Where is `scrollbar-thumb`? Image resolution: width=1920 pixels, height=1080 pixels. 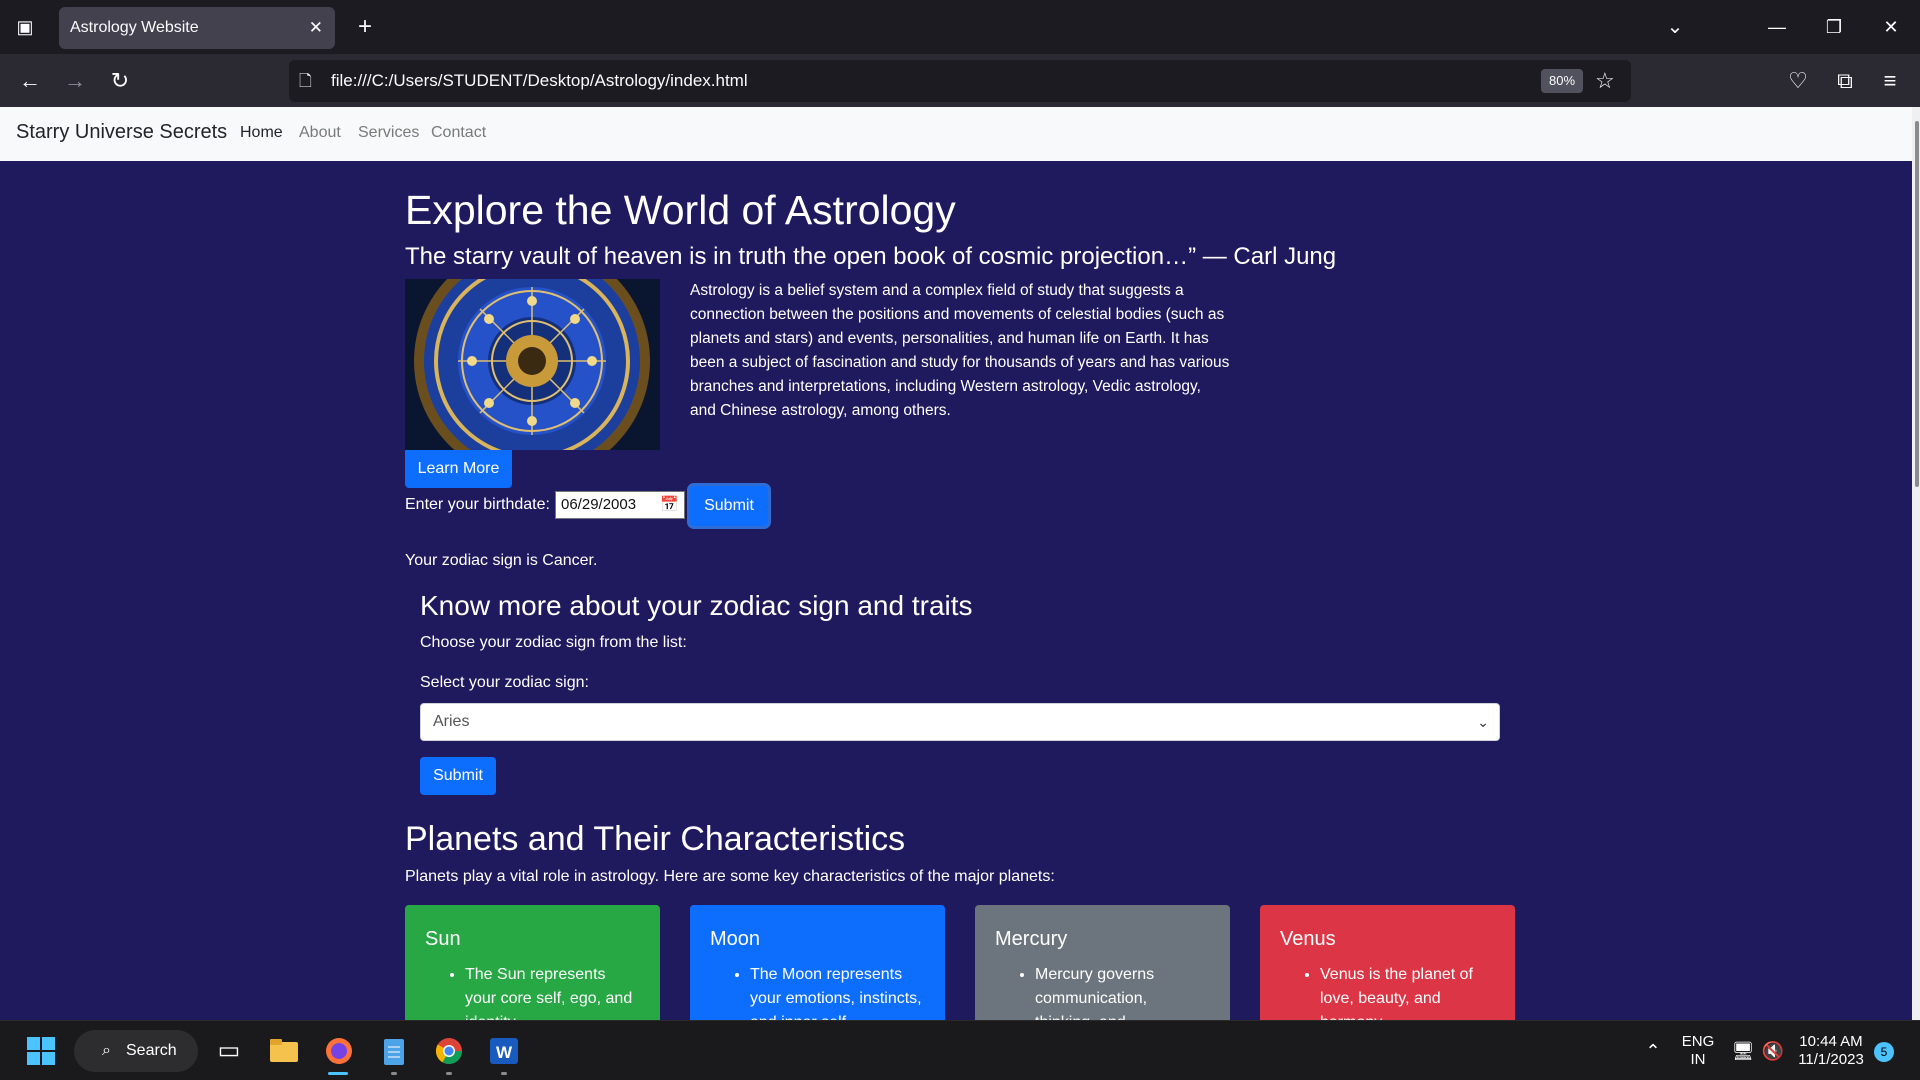
scrollbar-thumb is located at coordinates (1917, 304).